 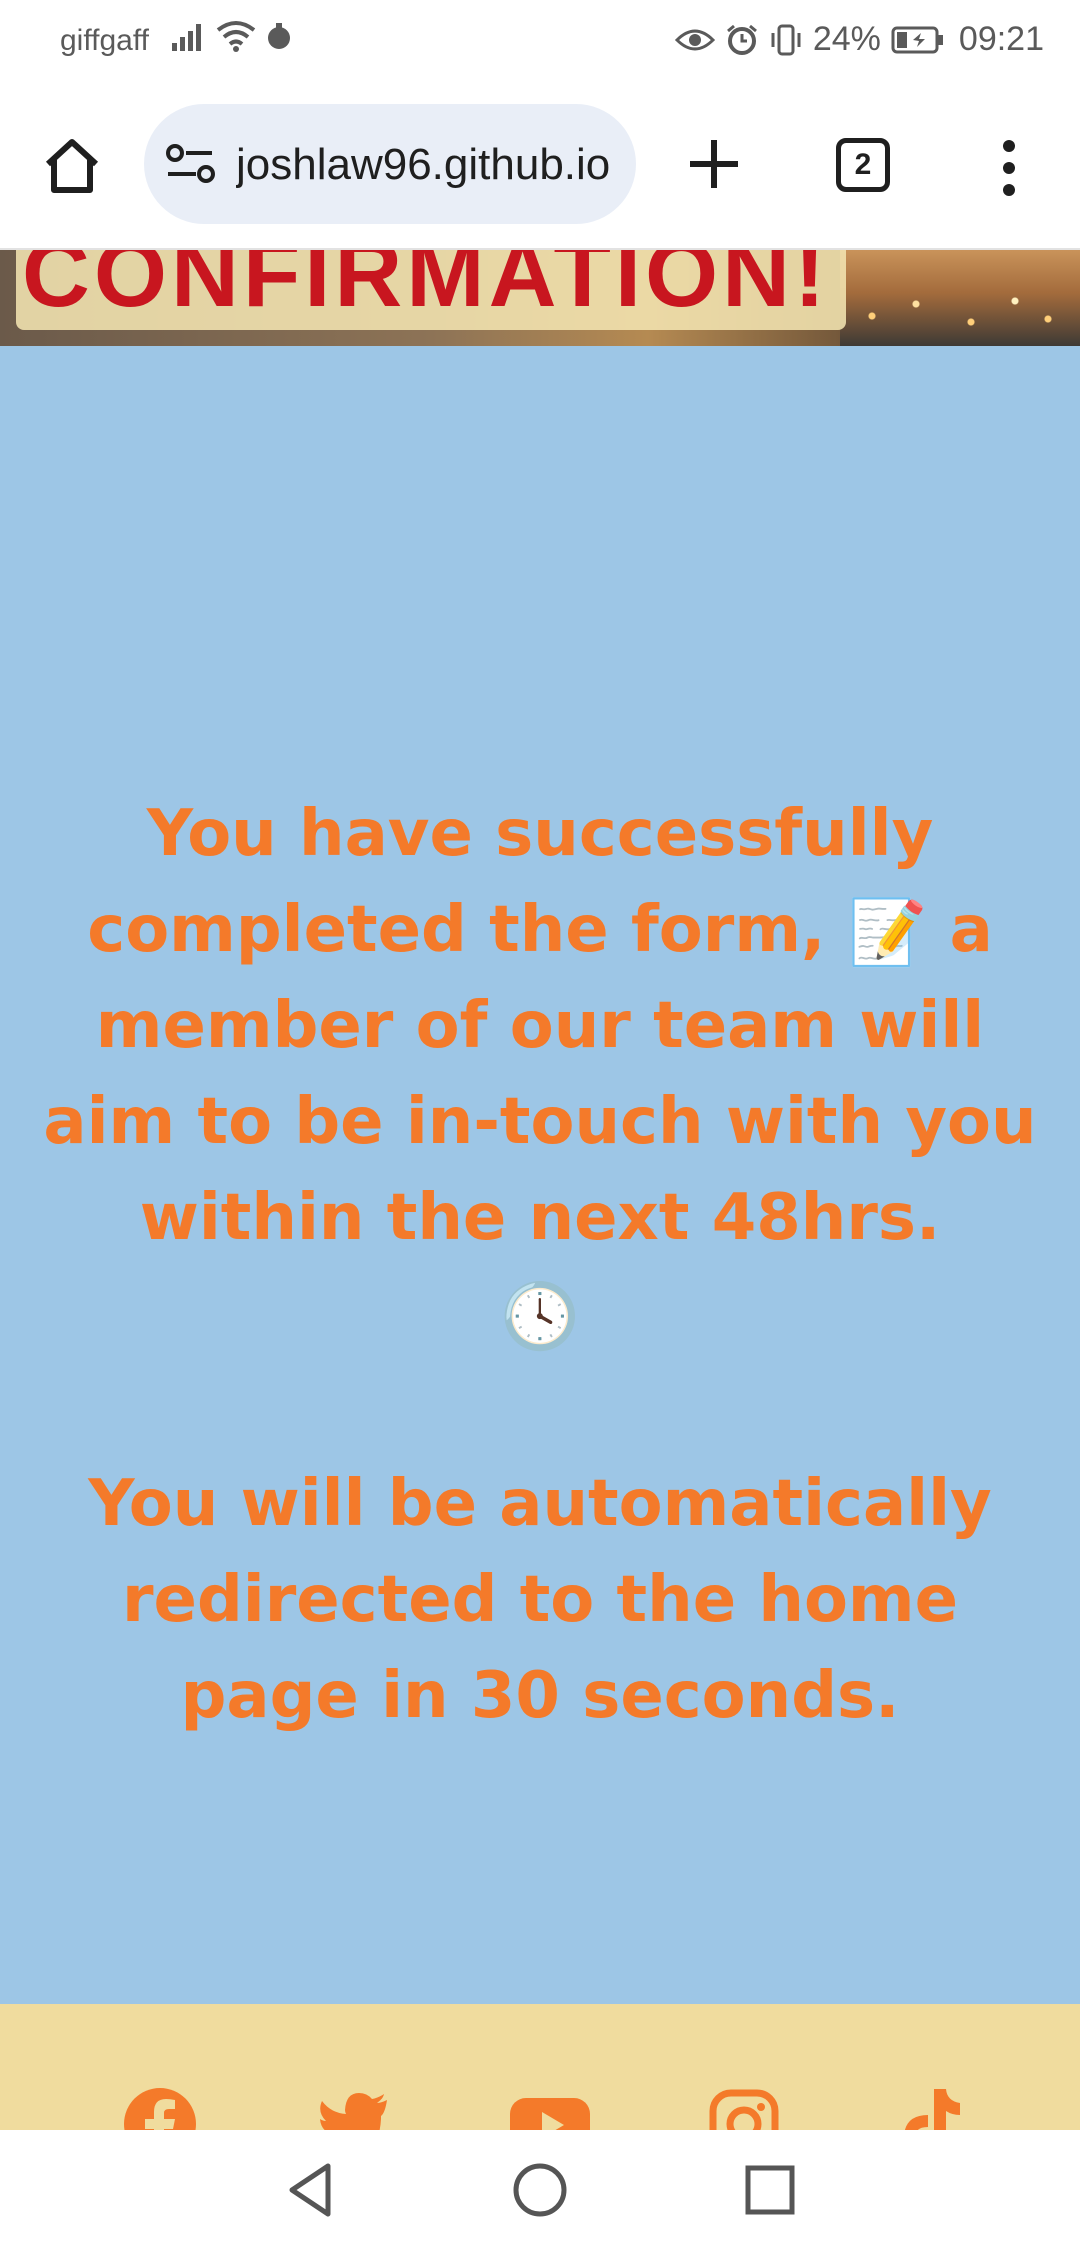 I want to click on tab-count: 2, so click(x=863, y=164).